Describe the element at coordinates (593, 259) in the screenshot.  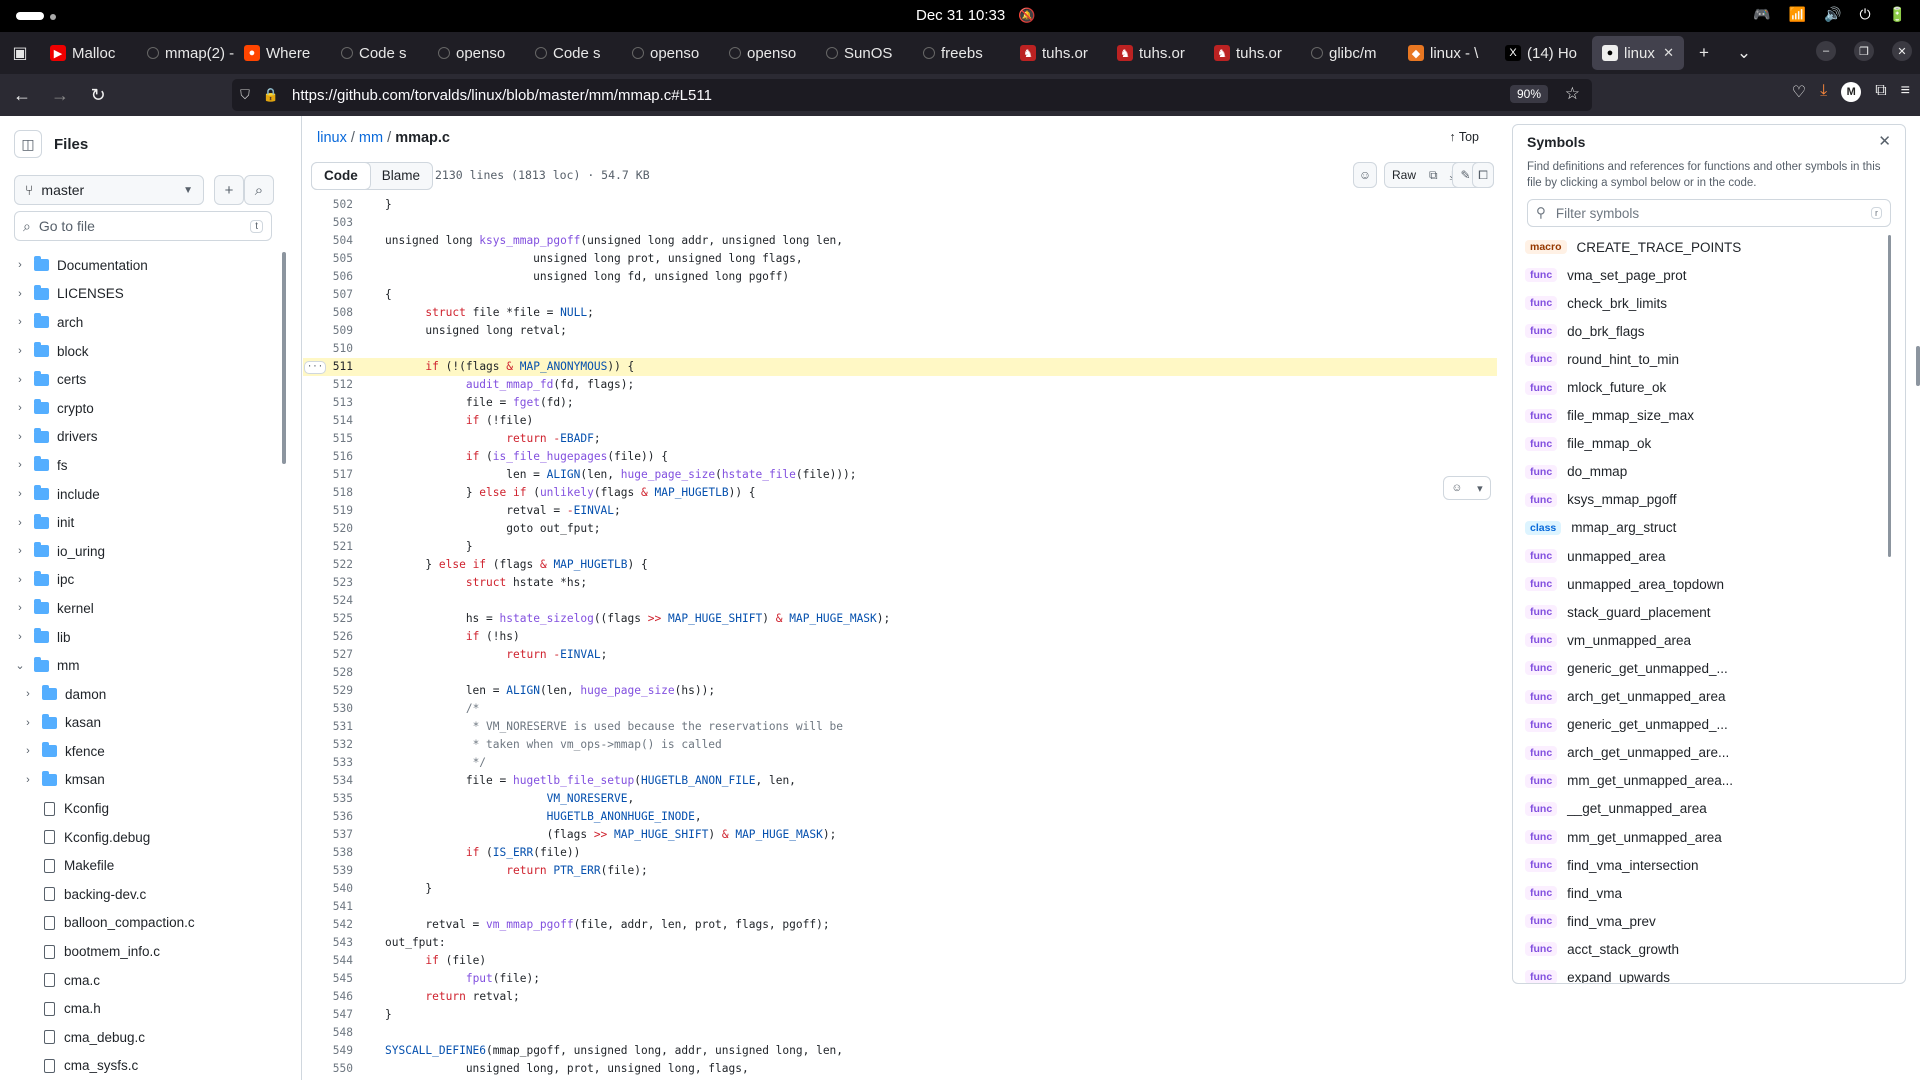
I see `code-text: unsigned long prot, unsigned long flags,` at that location.